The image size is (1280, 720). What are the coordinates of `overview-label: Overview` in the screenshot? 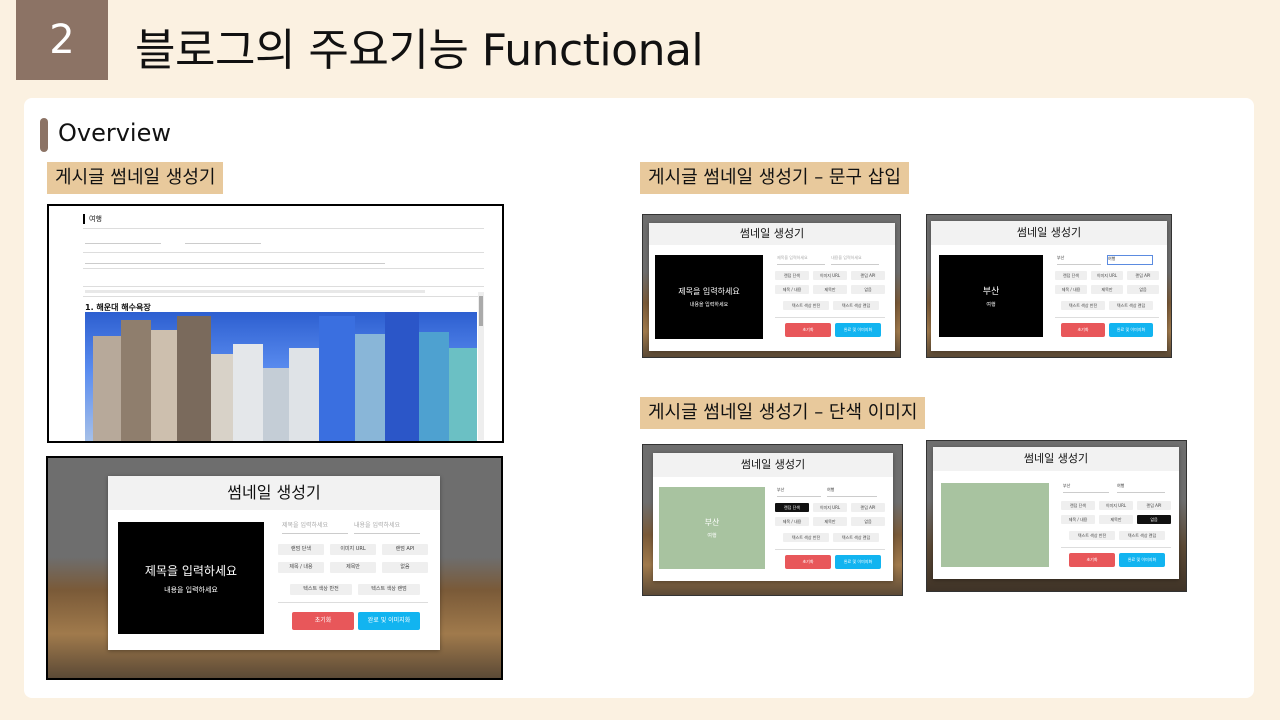 It's located at (114, 133).